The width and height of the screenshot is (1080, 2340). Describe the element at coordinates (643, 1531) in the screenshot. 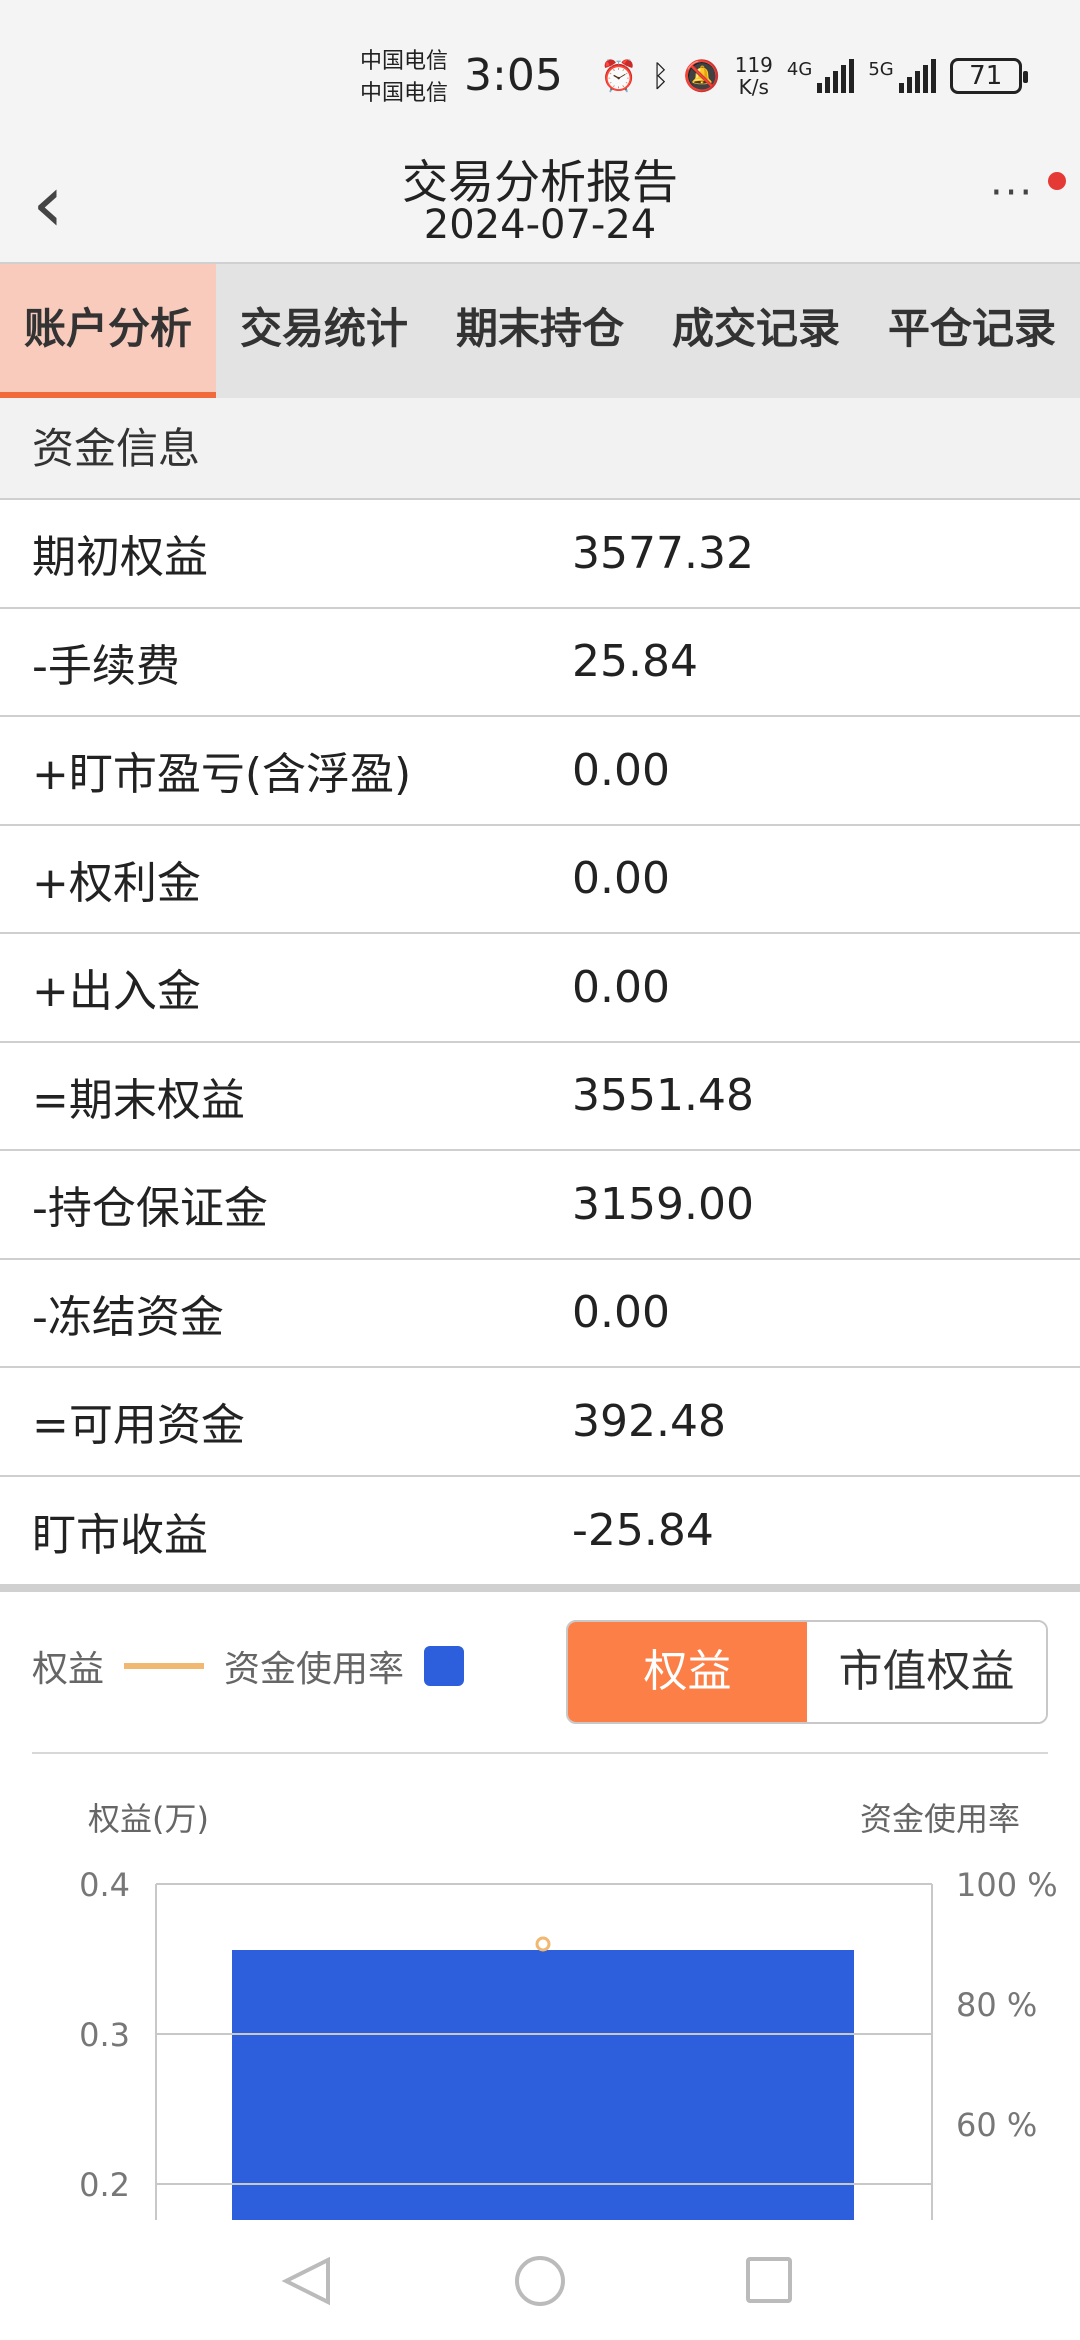

I see `row-value: -25.84` at that location.